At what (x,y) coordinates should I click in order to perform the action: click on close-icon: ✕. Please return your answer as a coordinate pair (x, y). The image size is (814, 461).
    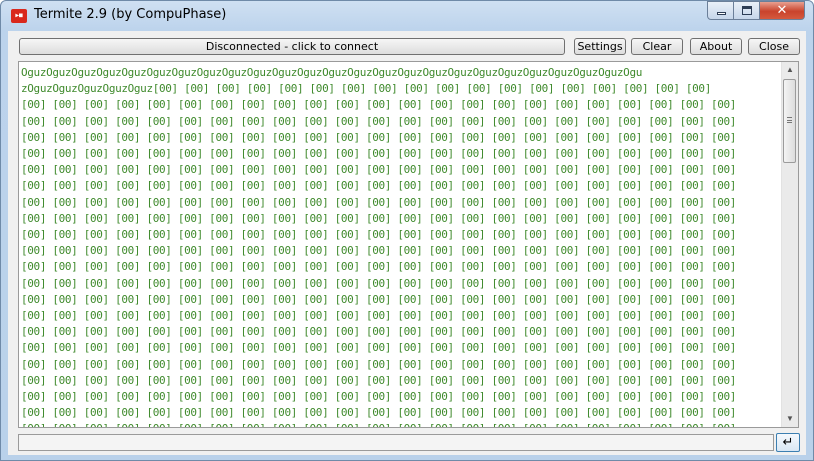
    Looking at the image, I should click on (782, 10).